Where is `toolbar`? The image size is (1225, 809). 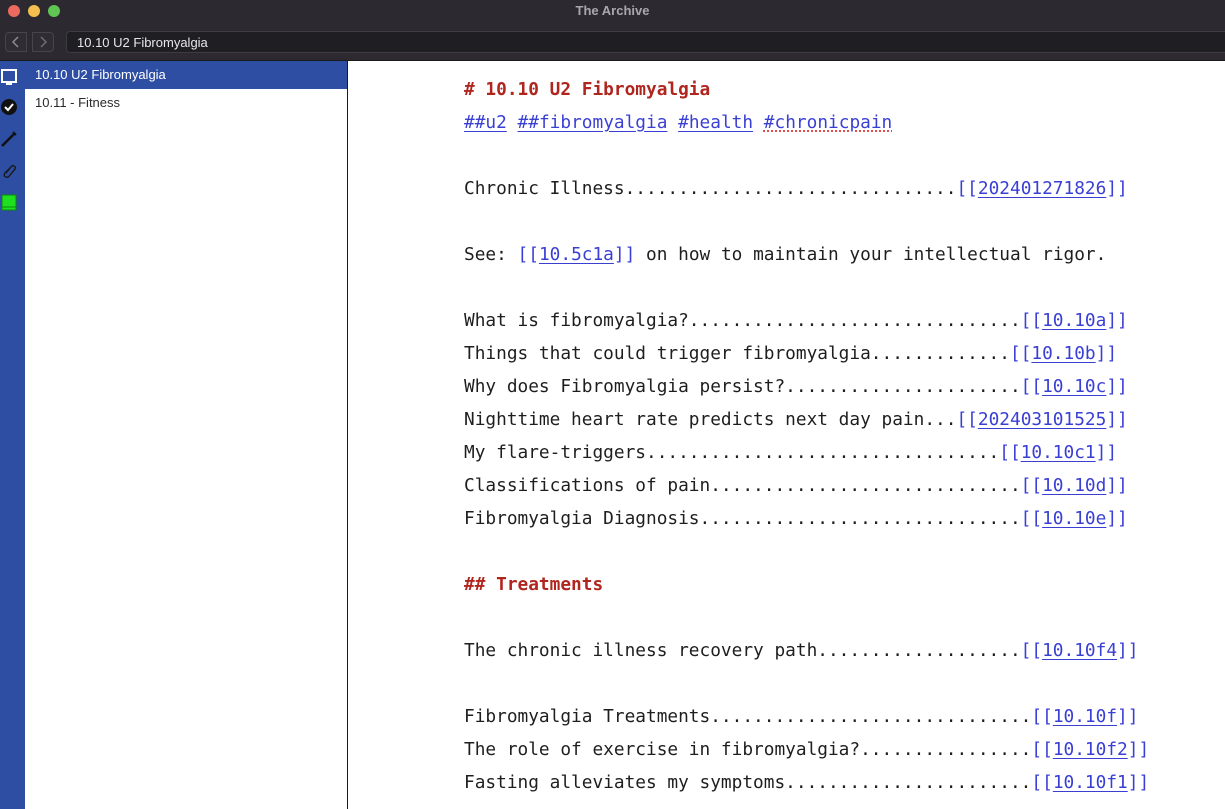 toolbar is located at coordinates (612, 41).